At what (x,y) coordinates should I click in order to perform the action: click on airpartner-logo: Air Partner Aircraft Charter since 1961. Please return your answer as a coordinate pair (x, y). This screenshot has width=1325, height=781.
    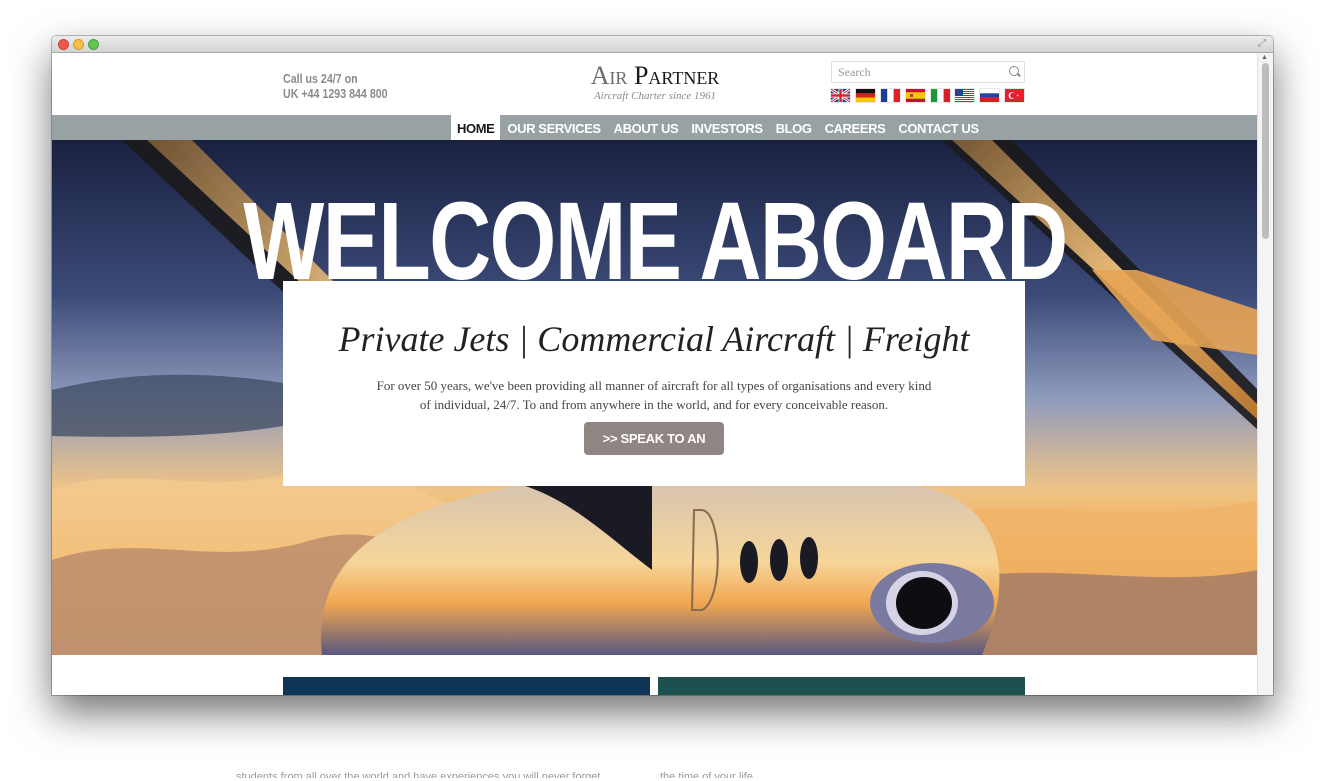
    Looking at the image, I should click on (655, 82).